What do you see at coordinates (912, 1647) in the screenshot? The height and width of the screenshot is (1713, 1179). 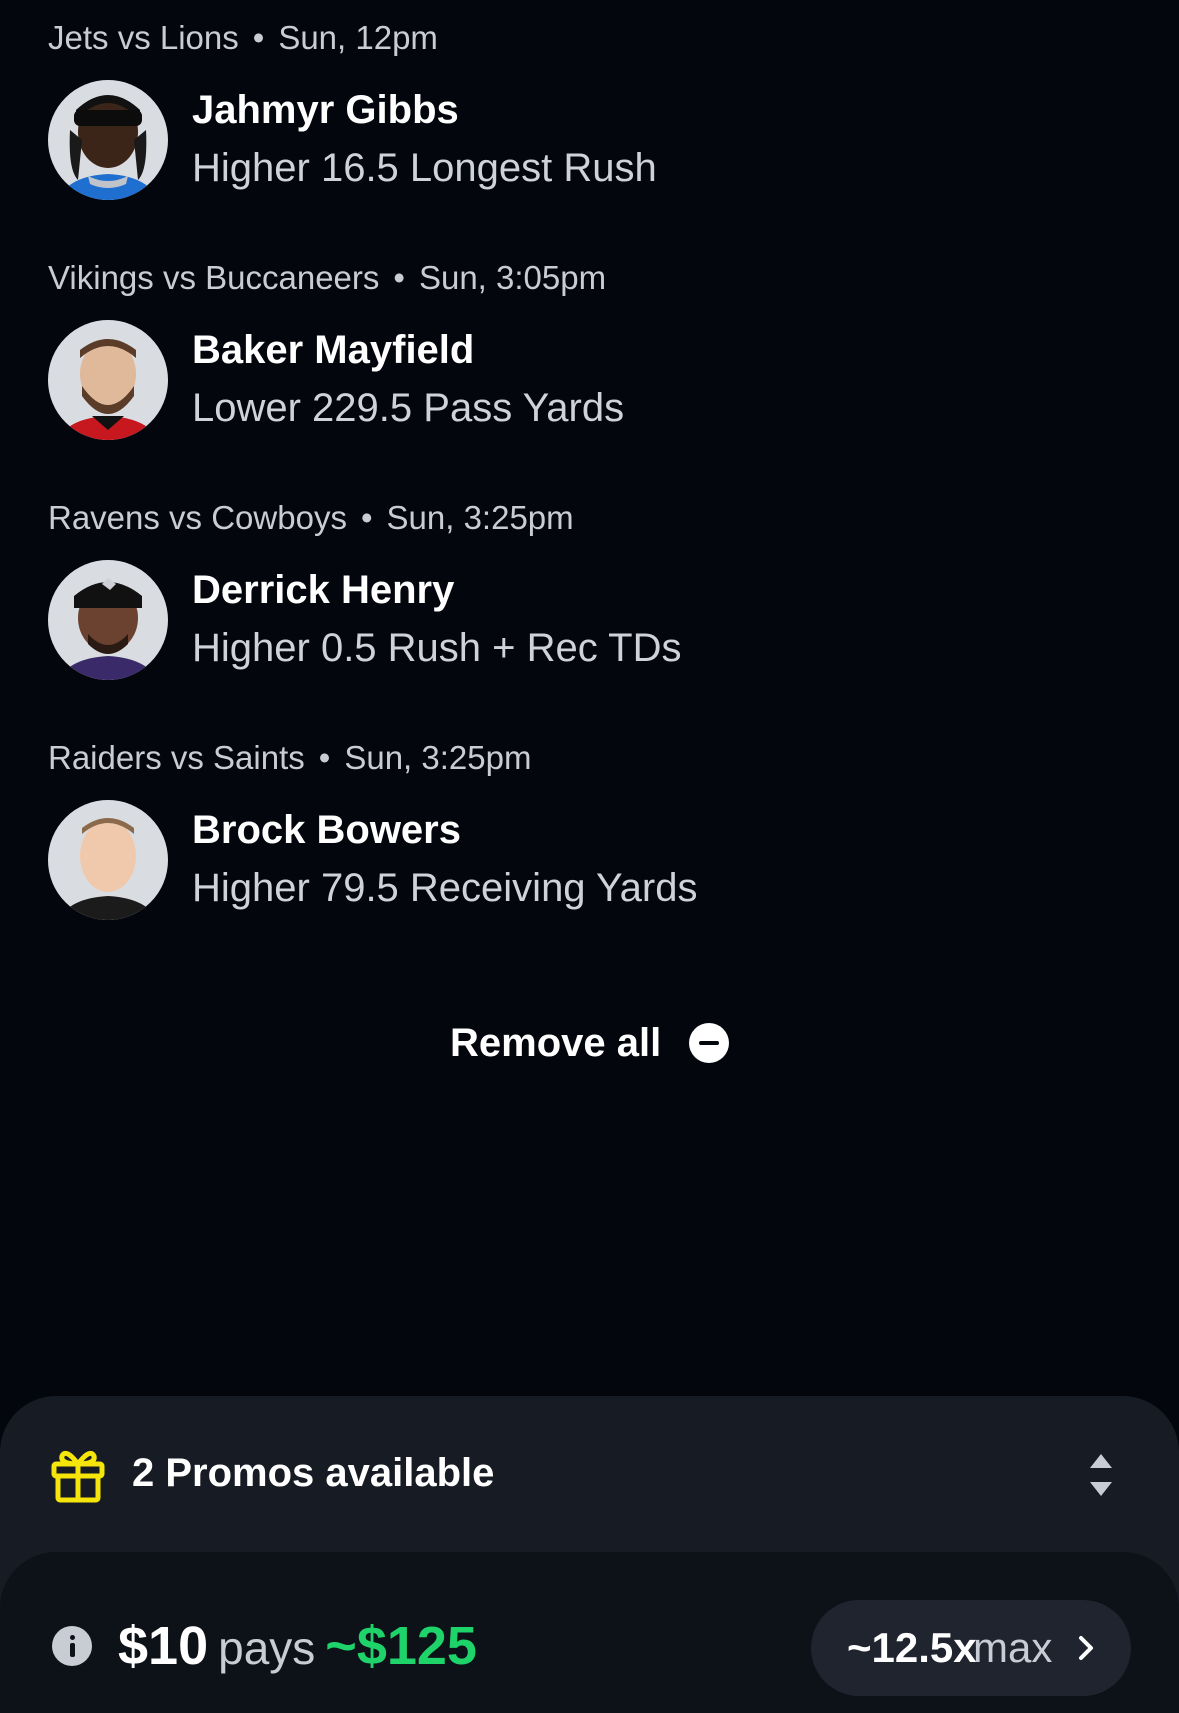 I see `multiplier-value: ~12.5x` at bounding box center [912, 1647].